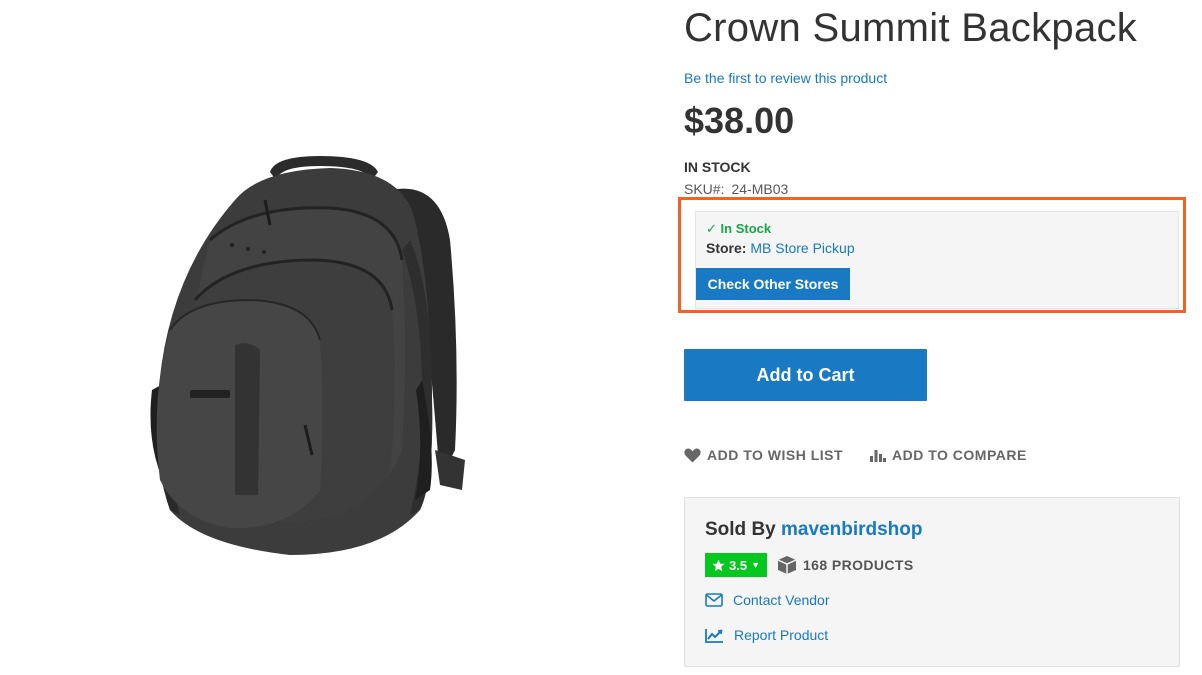 The height and width of the screenshot is (675, 1202). Describe the element at coordinates (717, 167) in the screenshot. I see `stock-status: IN STOCK` at that location.